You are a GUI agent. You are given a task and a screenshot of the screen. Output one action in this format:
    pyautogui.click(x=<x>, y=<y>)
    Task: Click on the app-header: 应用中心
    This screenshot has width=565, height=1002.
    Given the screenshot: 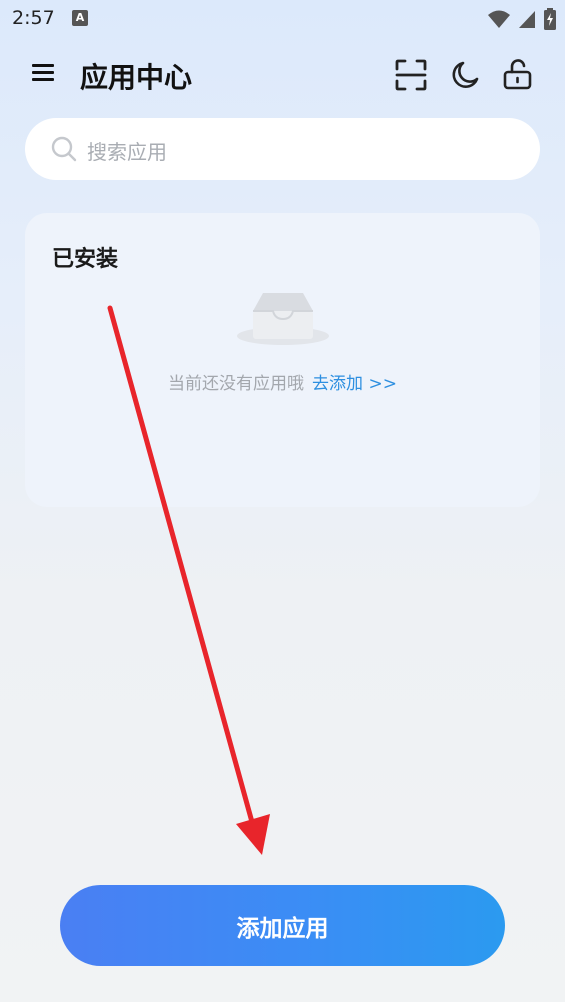 What is the action you would take?
    pyautogui.click(x=282, y=75)
    